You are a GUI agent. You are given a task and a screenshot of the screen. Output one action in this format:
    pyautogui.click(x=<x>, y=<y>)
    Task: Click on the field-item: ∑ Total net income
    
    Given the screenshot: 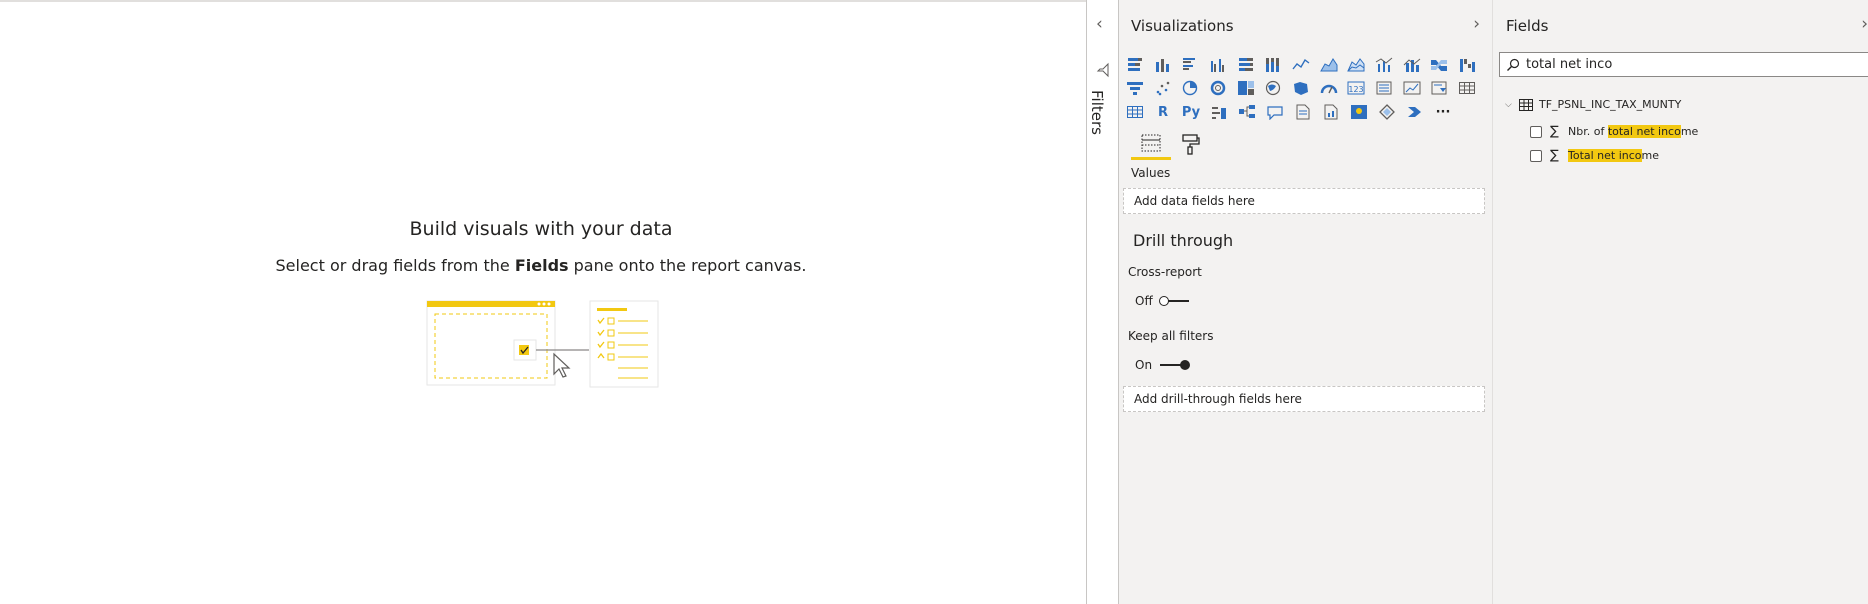 What is the action you would take?
    pyautogui.click(x=1594, y=155)
    